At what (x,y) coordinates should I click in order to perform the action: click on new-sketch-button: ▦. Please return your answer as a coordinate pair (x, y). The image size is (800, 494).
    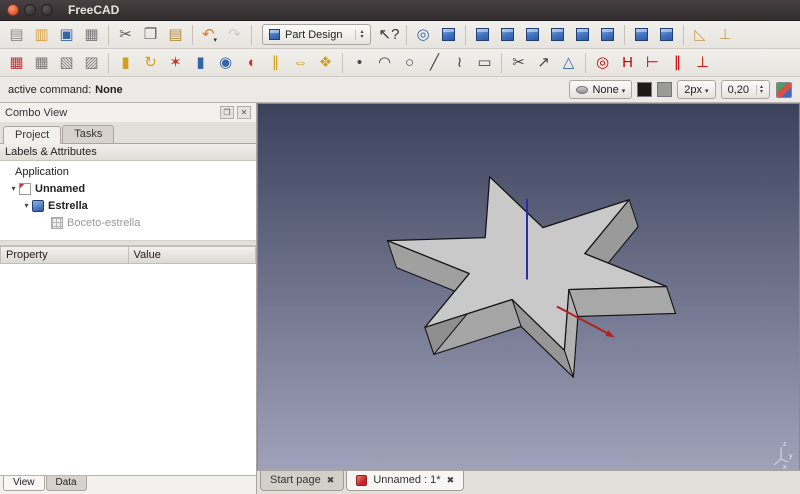
    Looking at the image, I should click on (16, 63).